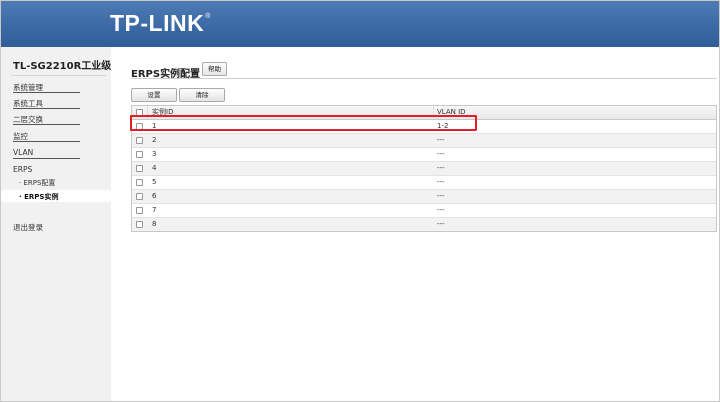  What do you see at coordinates (424, 224) in the screenshot?
I see `table-row: 8 ---` at bounding box center [424, 224].